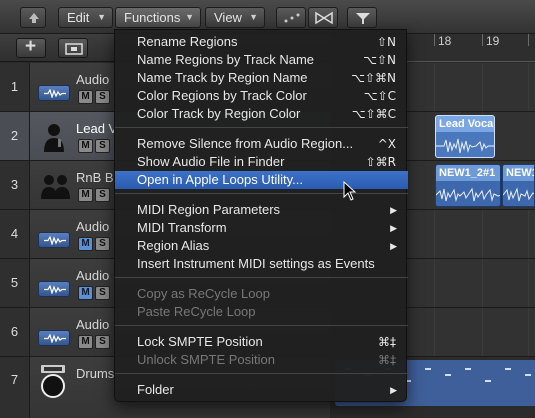 The height and width of the screenshot is (418, 535). What do you see at coordinates (261, 228) in the screenshot?
I see `menu-item-midi-transform: MIDI Transform ▶` at bounding box center [261, 228].